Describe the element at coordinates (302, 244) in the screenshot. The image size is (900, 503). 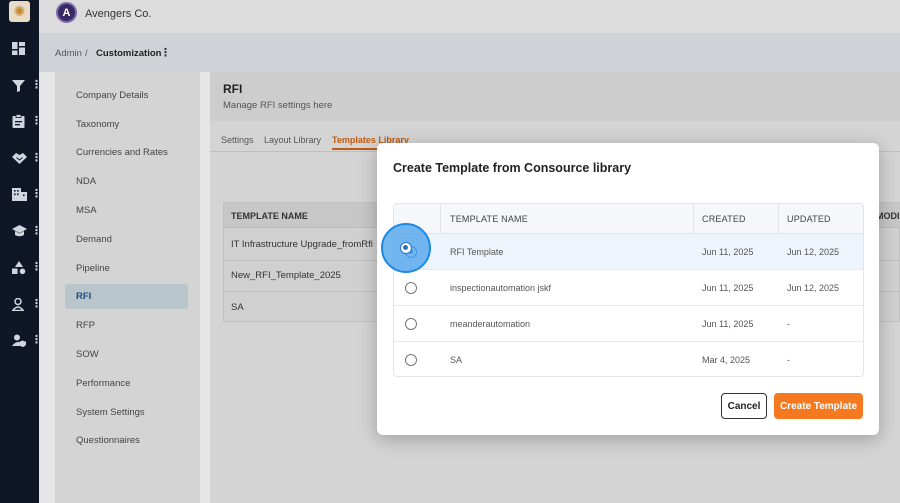
I see `table-row: IT Infrastructure Upgrade_fromRfi` at that location.